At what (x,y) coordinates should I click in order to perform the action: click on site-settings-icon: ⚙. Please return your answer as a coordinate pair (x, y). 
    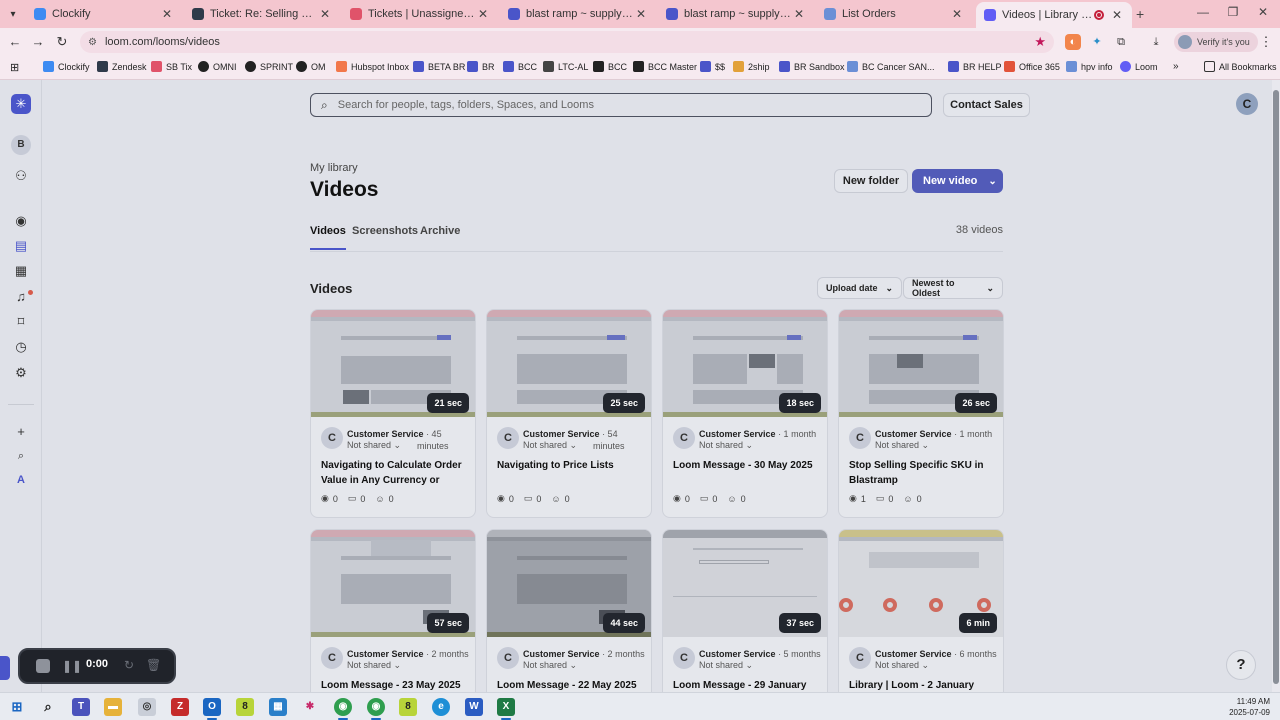
    Looking at the image, I should click on (92, 42).